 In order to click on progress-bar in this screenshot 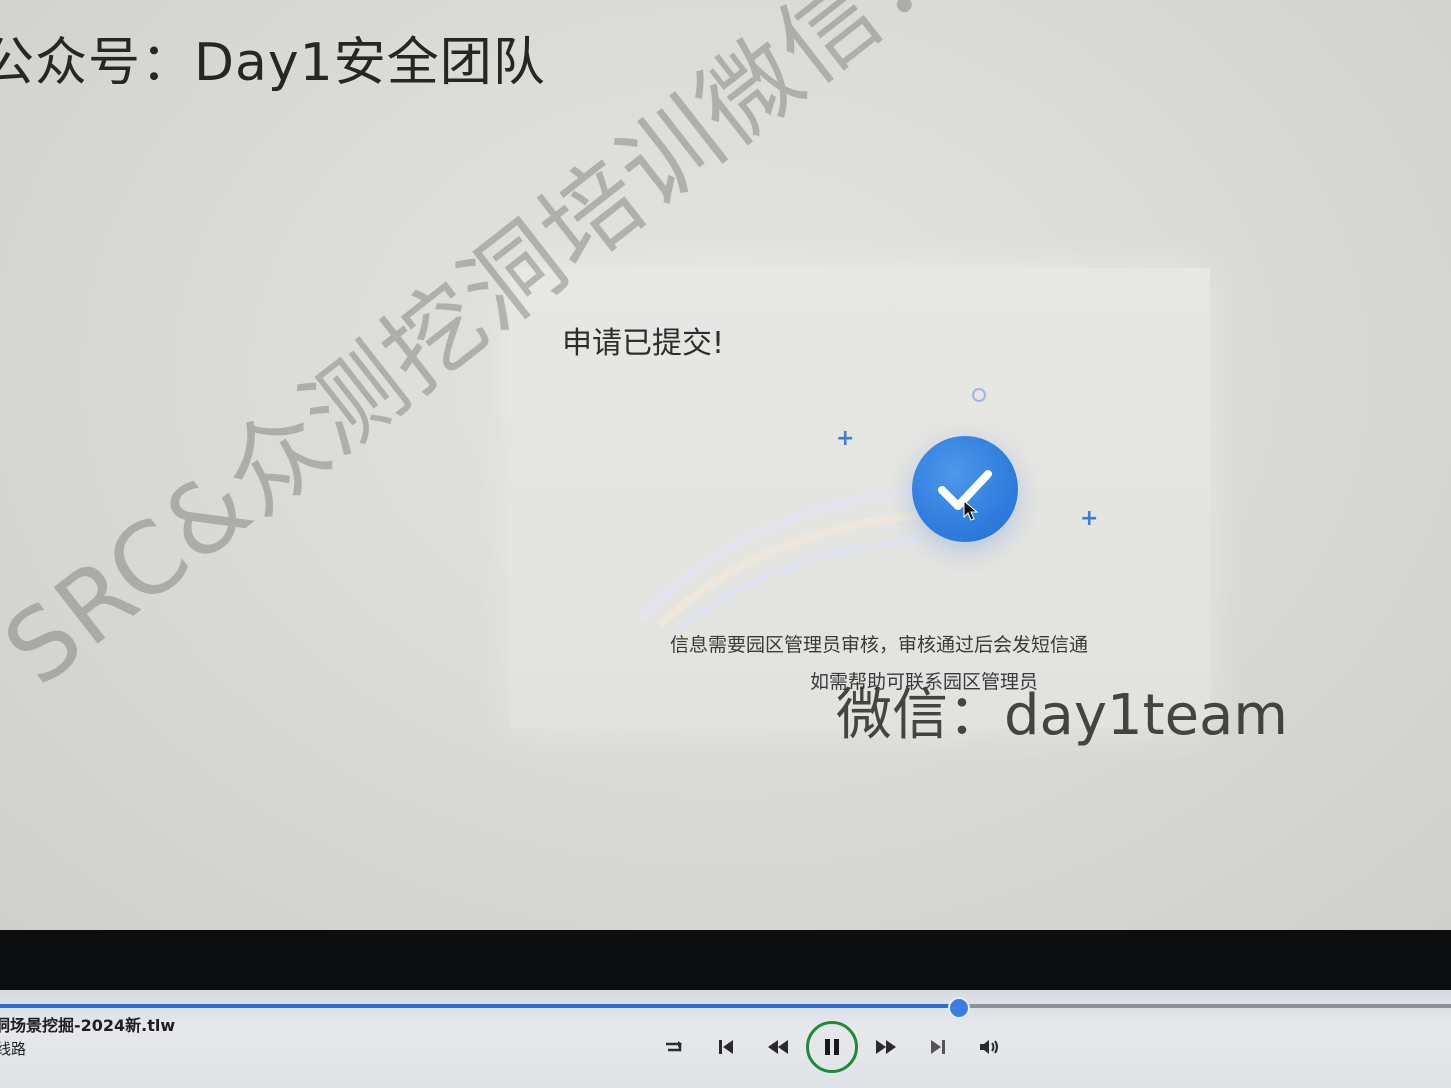, I will do `click(725, 1008)`.